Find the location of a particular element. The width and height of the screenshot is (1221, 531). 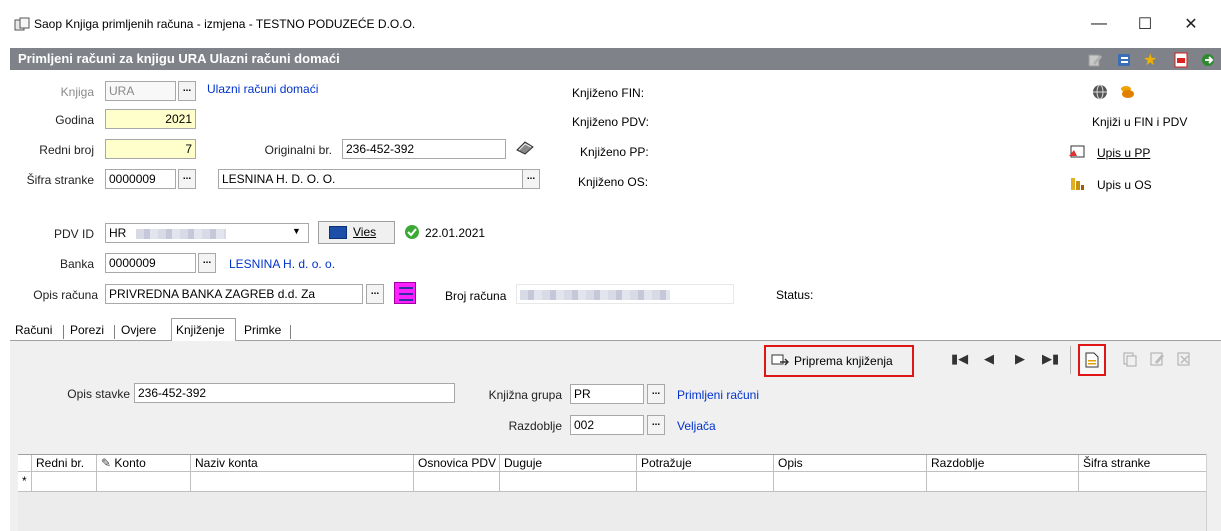

redacted-pdv-id is located at coordinates (180, 233).